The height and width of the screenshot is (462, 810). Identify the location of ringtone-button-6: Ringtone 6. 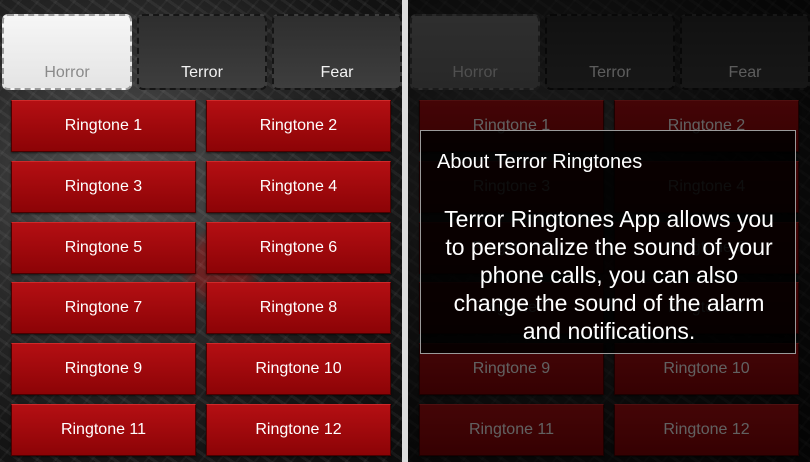
(298, 248).